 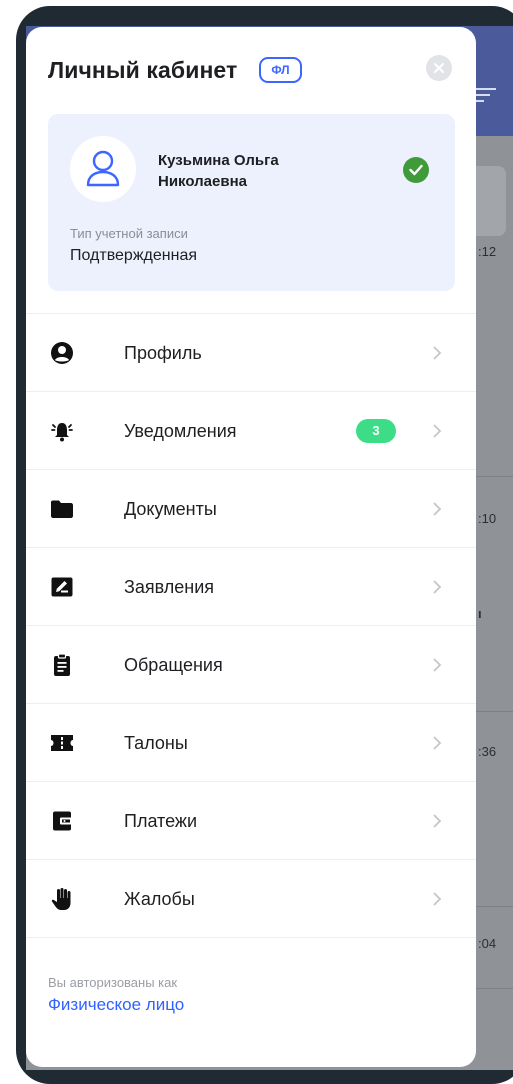 What do you see at coordinates (62, 821) in the screenshot?
I see `wallet-icon` at bounding box center [62, 821].